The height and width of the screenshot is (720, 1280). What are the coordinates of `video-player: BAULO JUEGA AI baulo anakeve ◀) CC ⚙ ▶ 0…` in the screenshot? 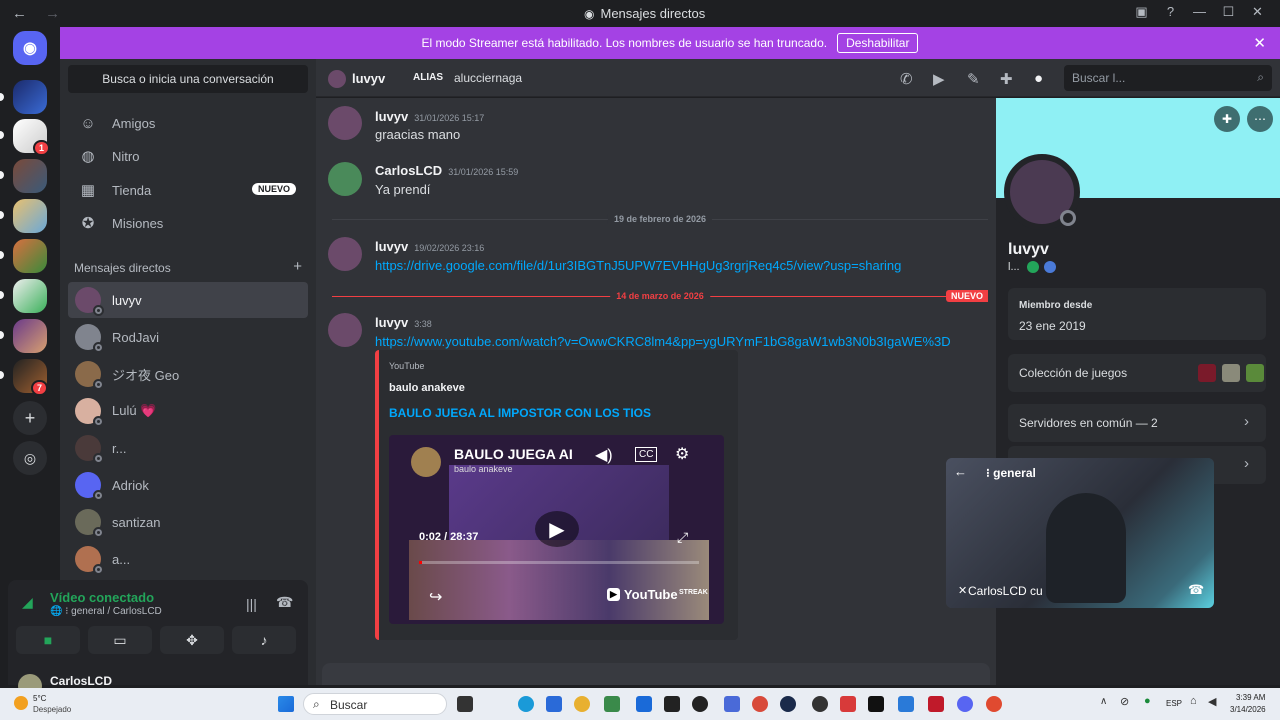 It's located at (556, 529).